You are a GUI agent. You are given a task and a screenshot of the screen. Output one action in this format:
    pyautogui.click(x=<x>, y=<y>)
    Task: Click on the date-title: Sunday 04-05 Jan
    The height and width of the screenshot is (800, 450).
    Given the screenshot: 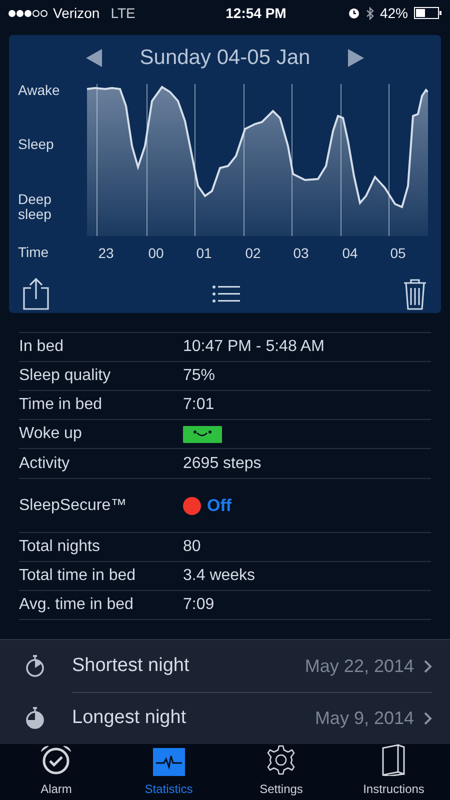 What is the action you would take?
    pyautogui.click(x=225, y=58)
    